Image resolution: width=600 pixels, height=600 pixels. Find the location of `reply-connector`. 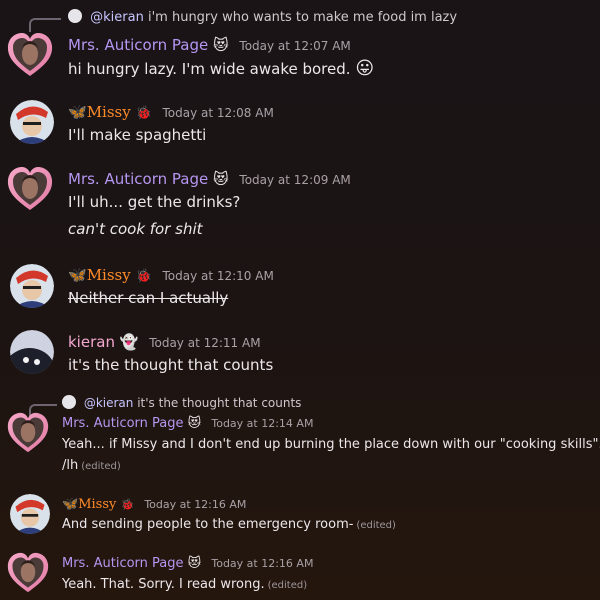

reply-connector is located at coordinates (45, 25).